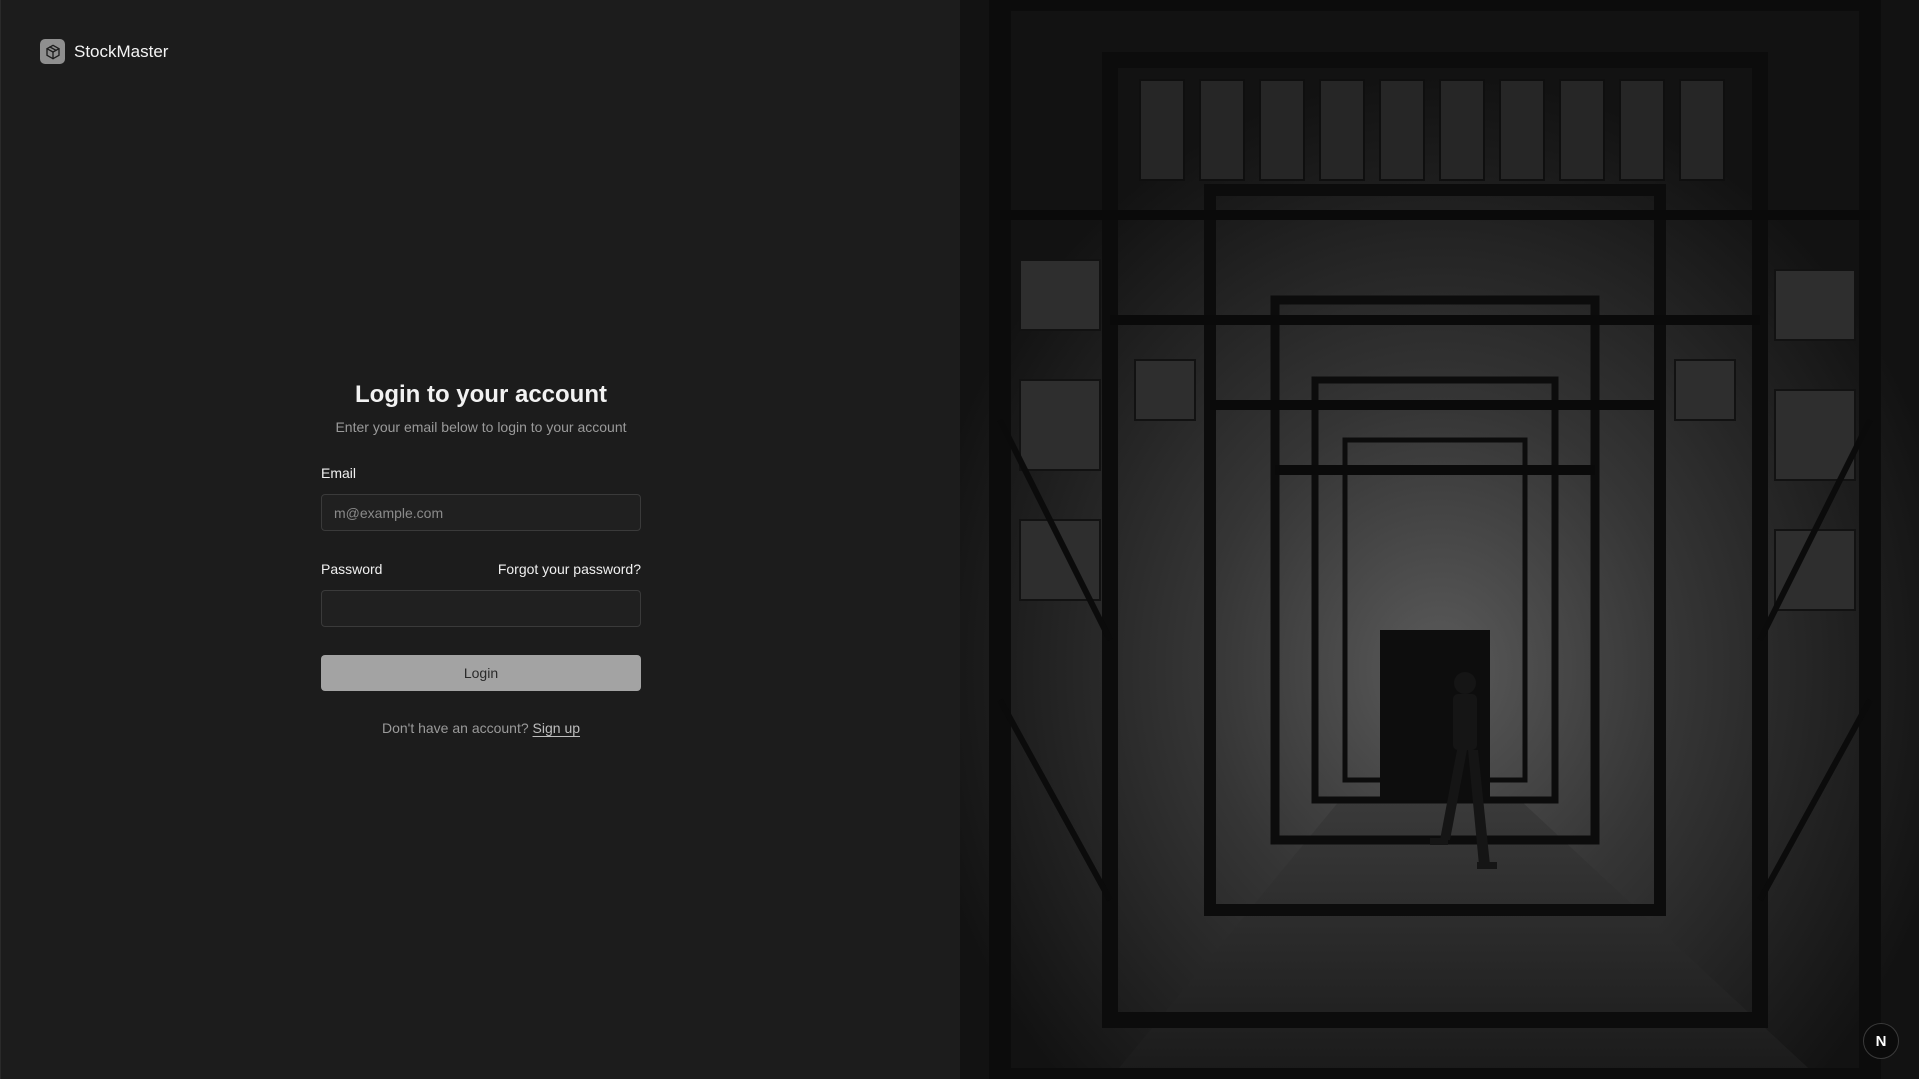  Describe the element at coordinates (52, 51) in the screenshot. I see `package-box-icon` at that location.